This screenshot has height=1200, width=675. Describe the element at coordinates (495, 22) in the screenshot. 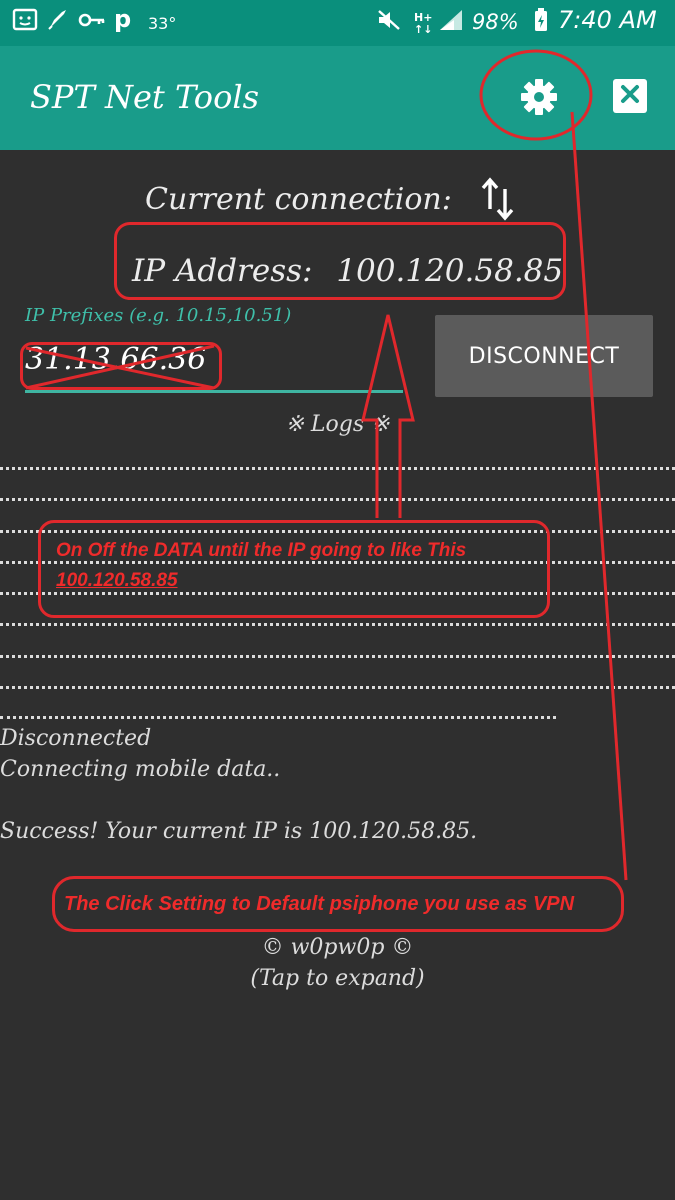

I see `battery-percent: 98%` at that location.